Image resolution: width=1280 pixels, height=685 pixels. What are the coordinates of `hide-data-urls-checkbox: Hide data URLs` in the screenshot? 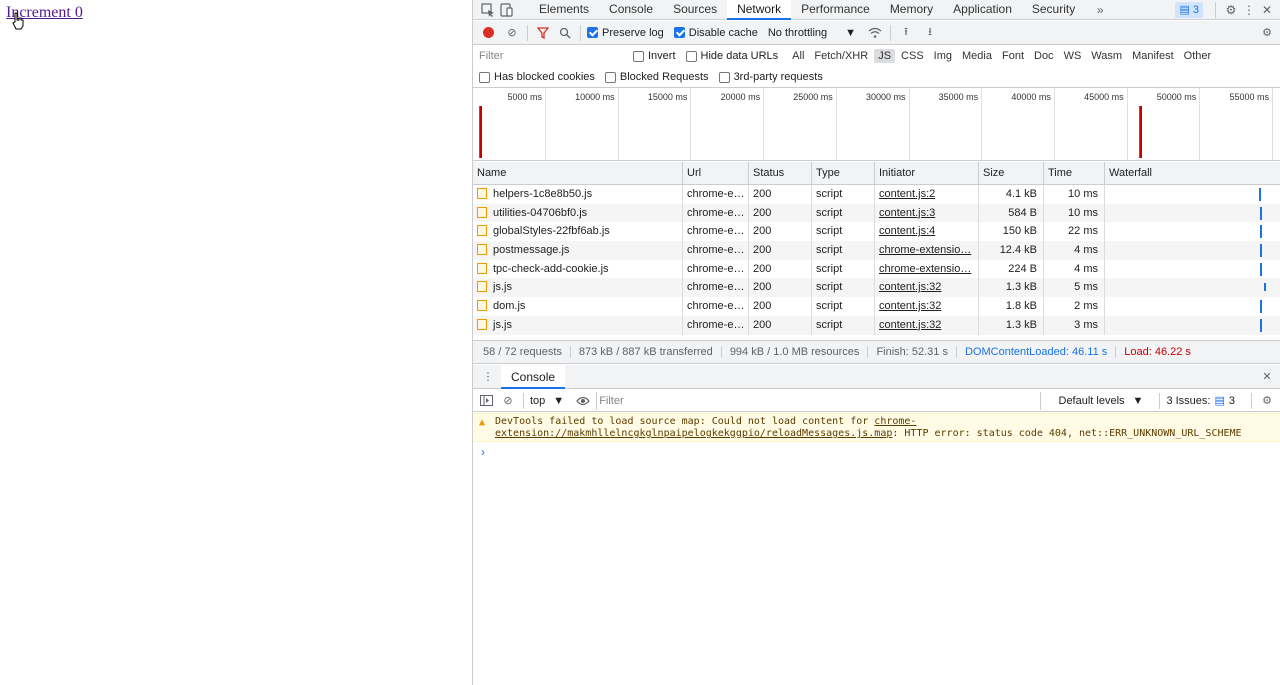 It's located at (731, 56).